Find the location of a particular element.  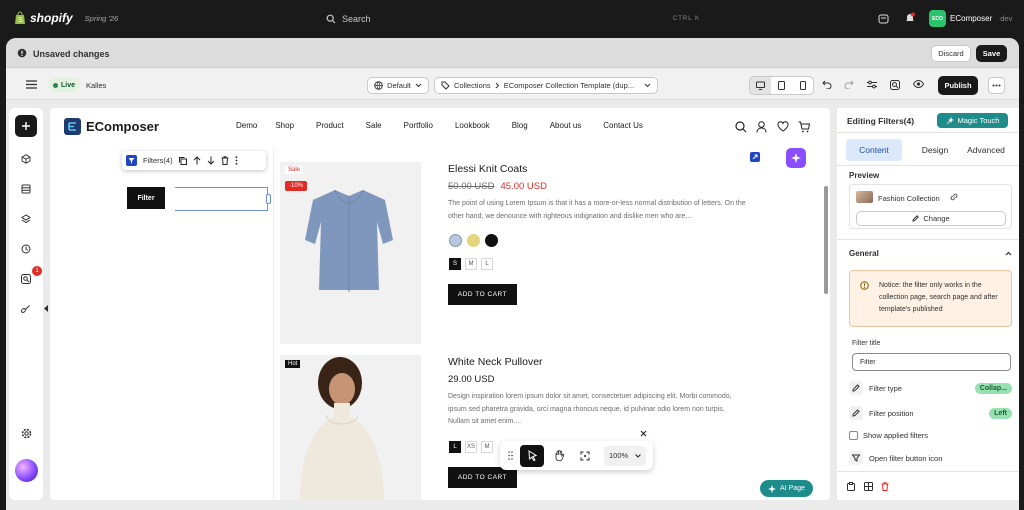

sidebar-item-sections is located at coordinates (26, 189).